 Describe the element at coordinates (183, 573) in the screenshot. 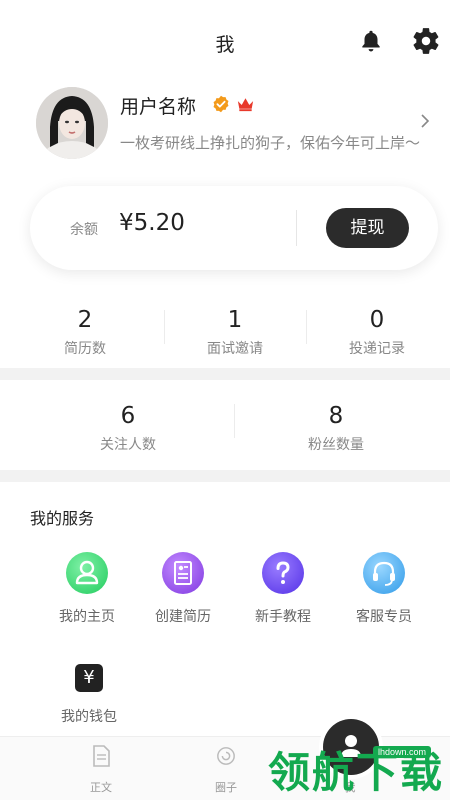

I see `resume-icon` at that location.